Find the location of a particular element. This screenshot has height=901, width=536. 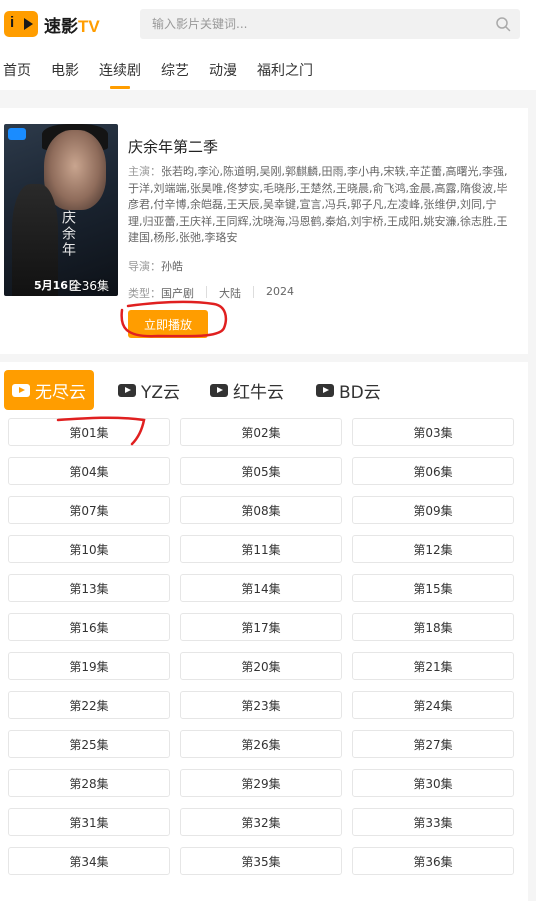

director-name: 孙皓 is located at coordinates (172, 266).